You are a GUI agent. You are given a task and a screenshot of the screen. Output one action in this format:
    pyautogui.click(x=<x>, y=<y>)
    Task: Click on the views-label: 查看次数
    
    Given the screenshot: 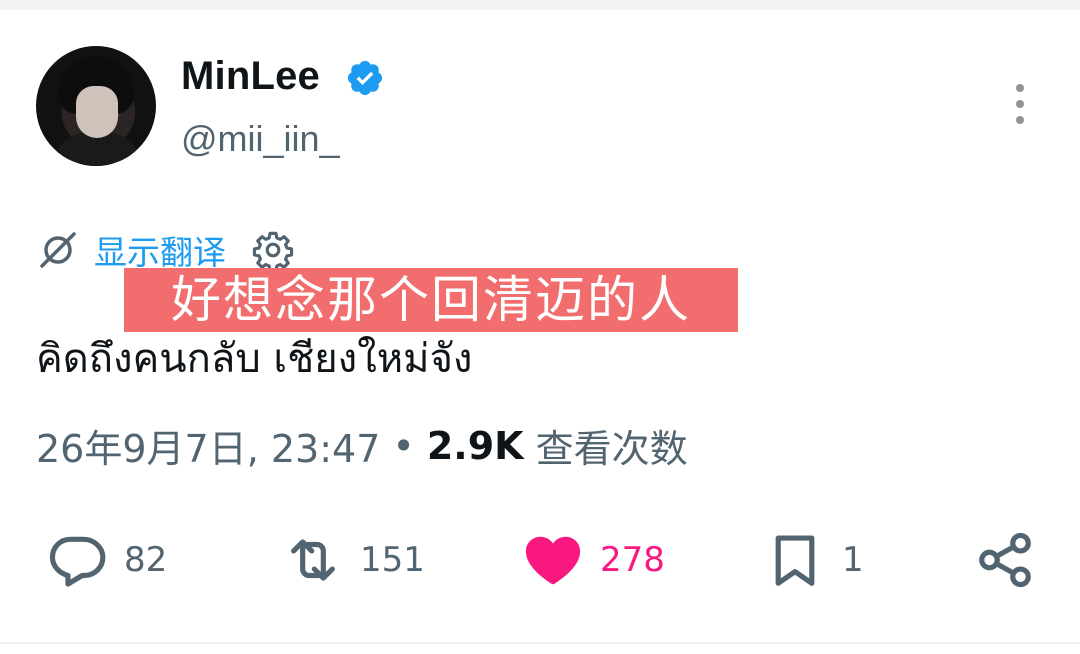 What is the action you would take?
    pyautogui.click(x=611, y=449)
    